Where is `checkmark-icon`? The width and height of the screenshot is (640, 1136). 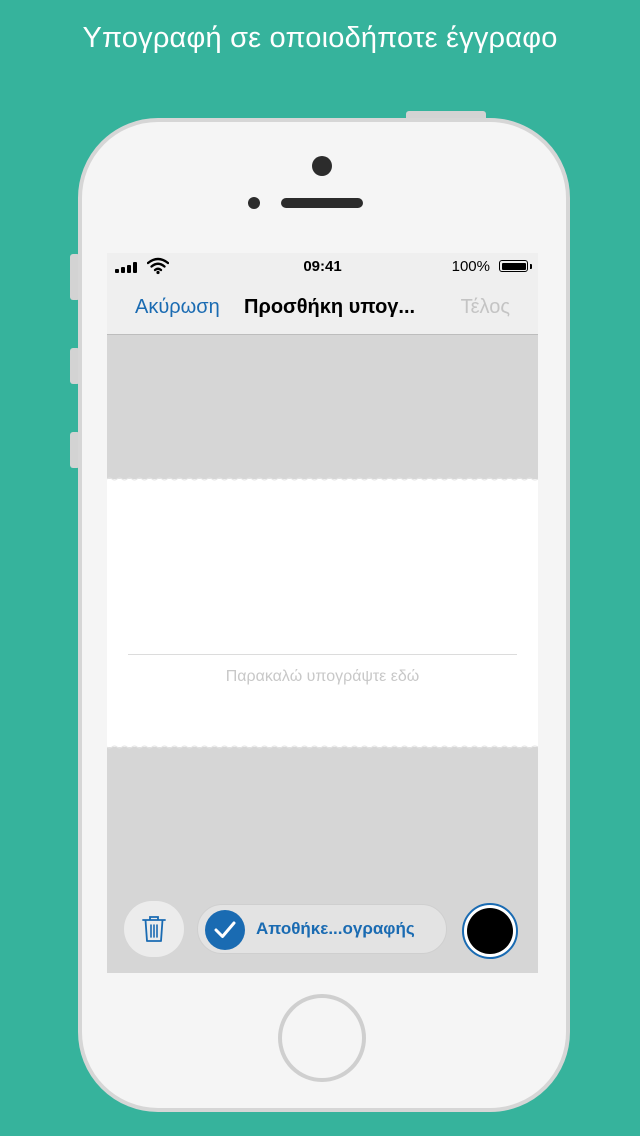 checkmark-icon is located at coordinates (225, 929).